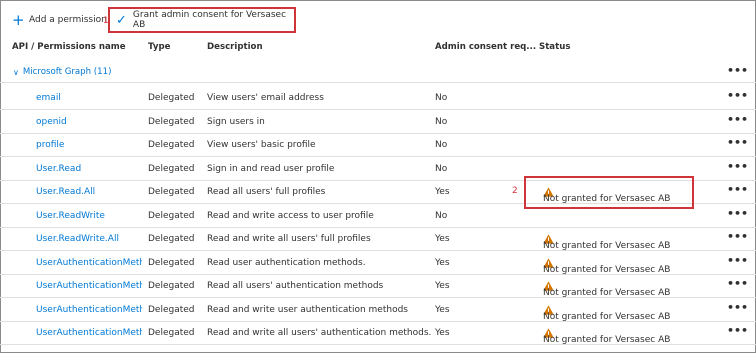  Describe the element at coordinates (235, 47) in the screenshot. I see `column-header-description: Description` at that location.